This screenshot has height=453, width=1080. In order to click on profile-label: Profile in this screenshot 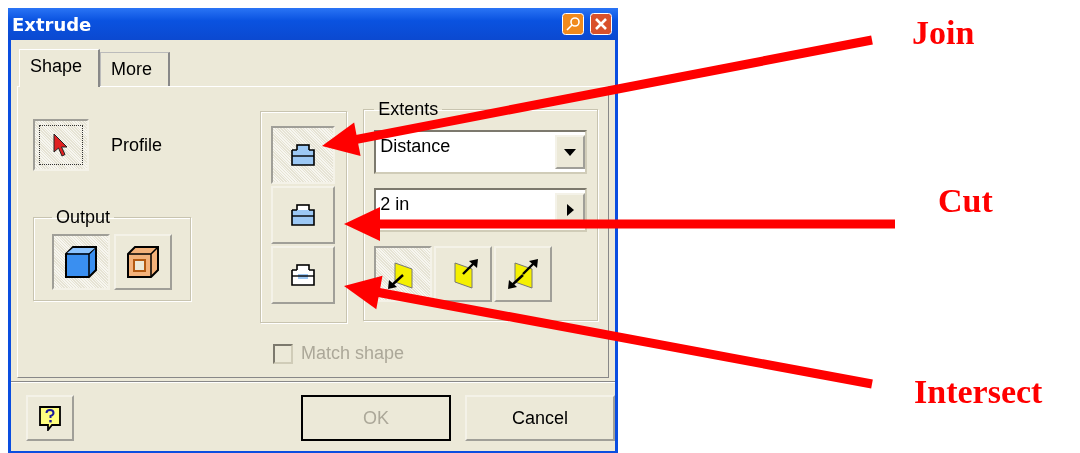, I will do `click(137, 145)`.